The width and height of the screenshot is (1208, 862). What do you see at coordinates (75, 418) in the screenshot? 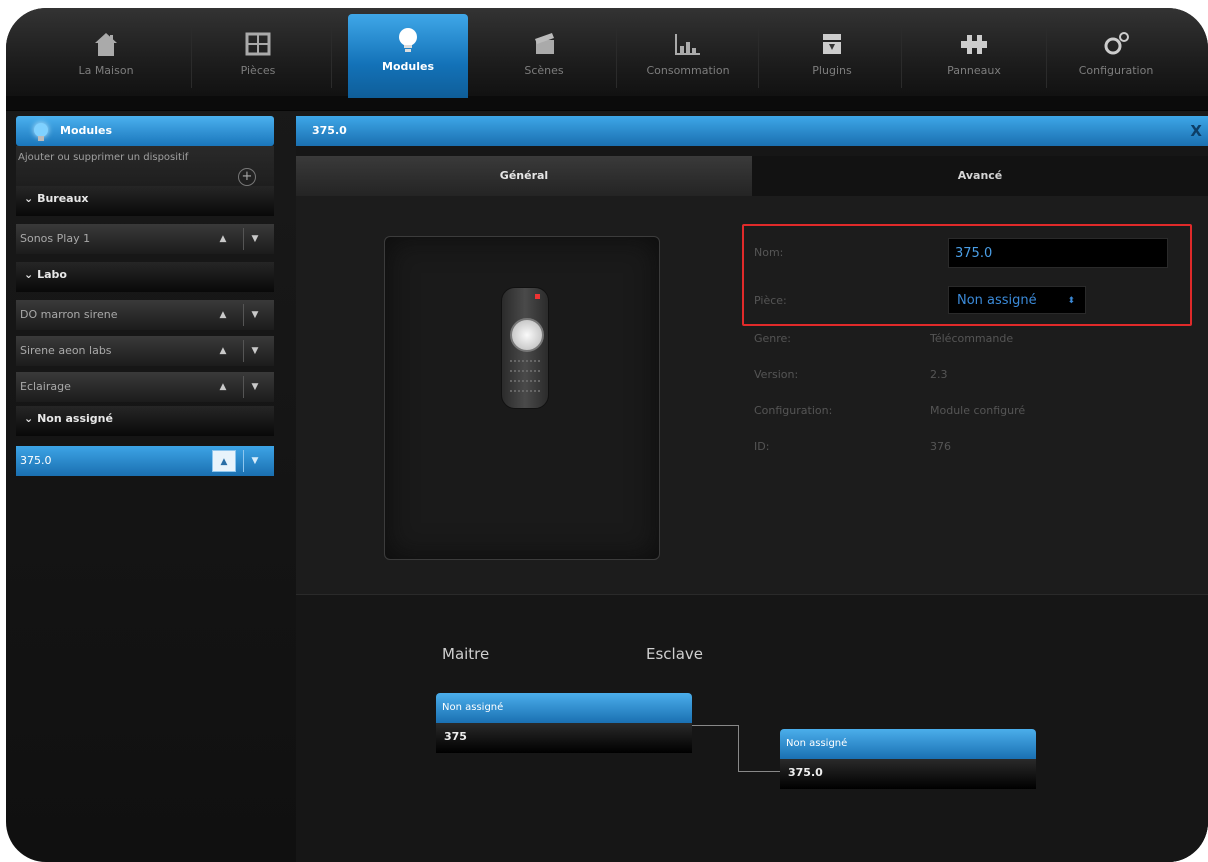
I see `group-name: Non assigné` at bounding box center [75, 418].